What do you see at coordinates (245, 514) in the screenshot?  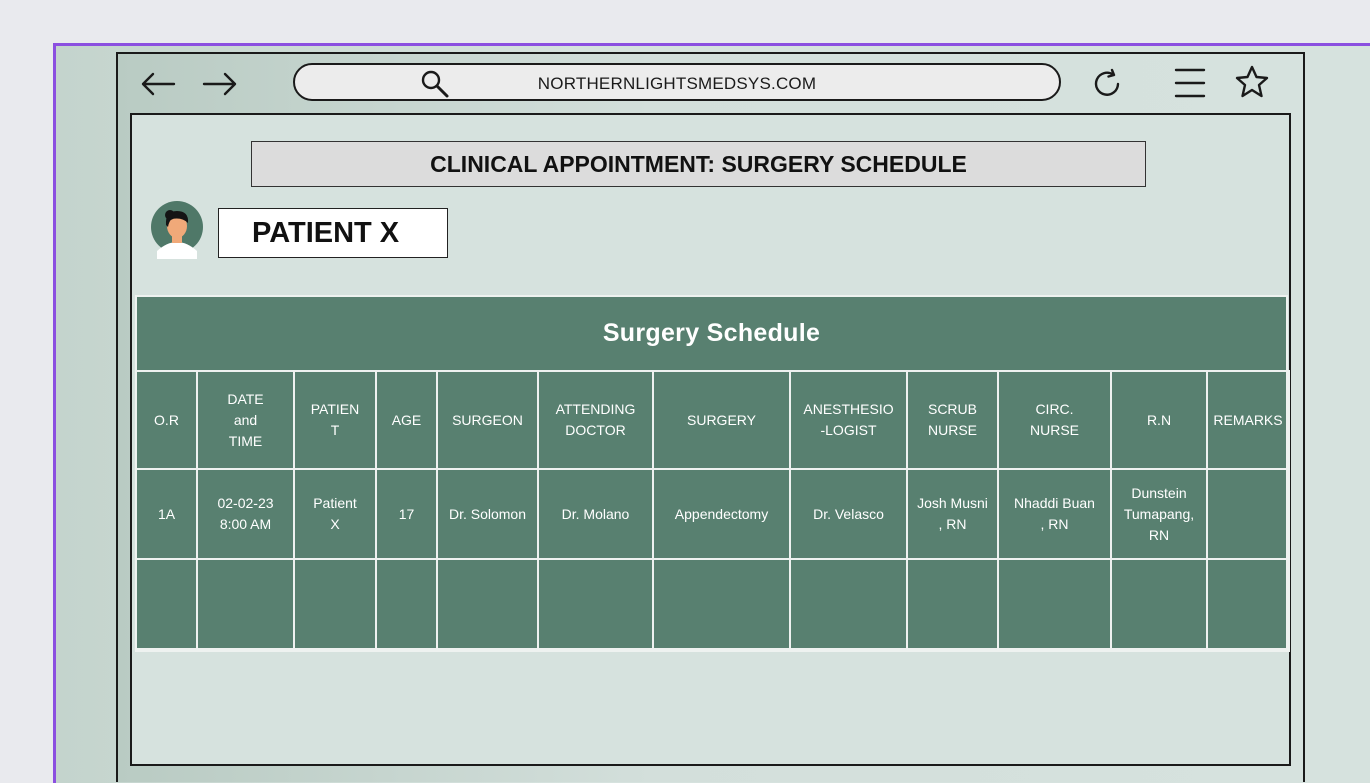 I see `table-cell: 02-02-23 8:00 AM` at bounding box center [245, 514].